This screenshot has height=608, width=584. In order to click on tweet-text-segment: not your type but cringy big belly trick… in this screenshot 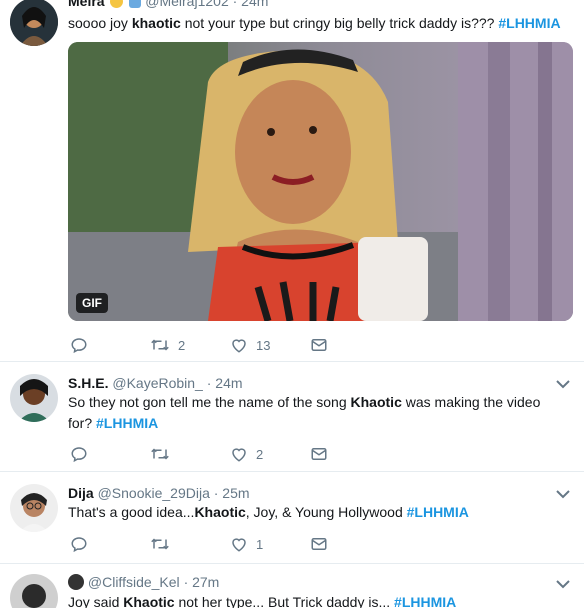, I will do `click(339, 23)`.